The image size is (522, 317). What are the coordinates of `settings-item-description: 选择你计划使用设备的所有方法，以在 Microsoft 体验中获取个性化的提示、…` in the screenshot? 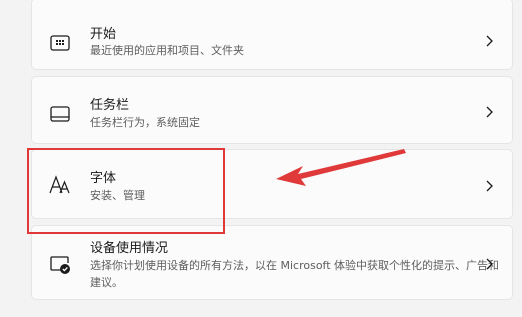 It's located at (295, 274).